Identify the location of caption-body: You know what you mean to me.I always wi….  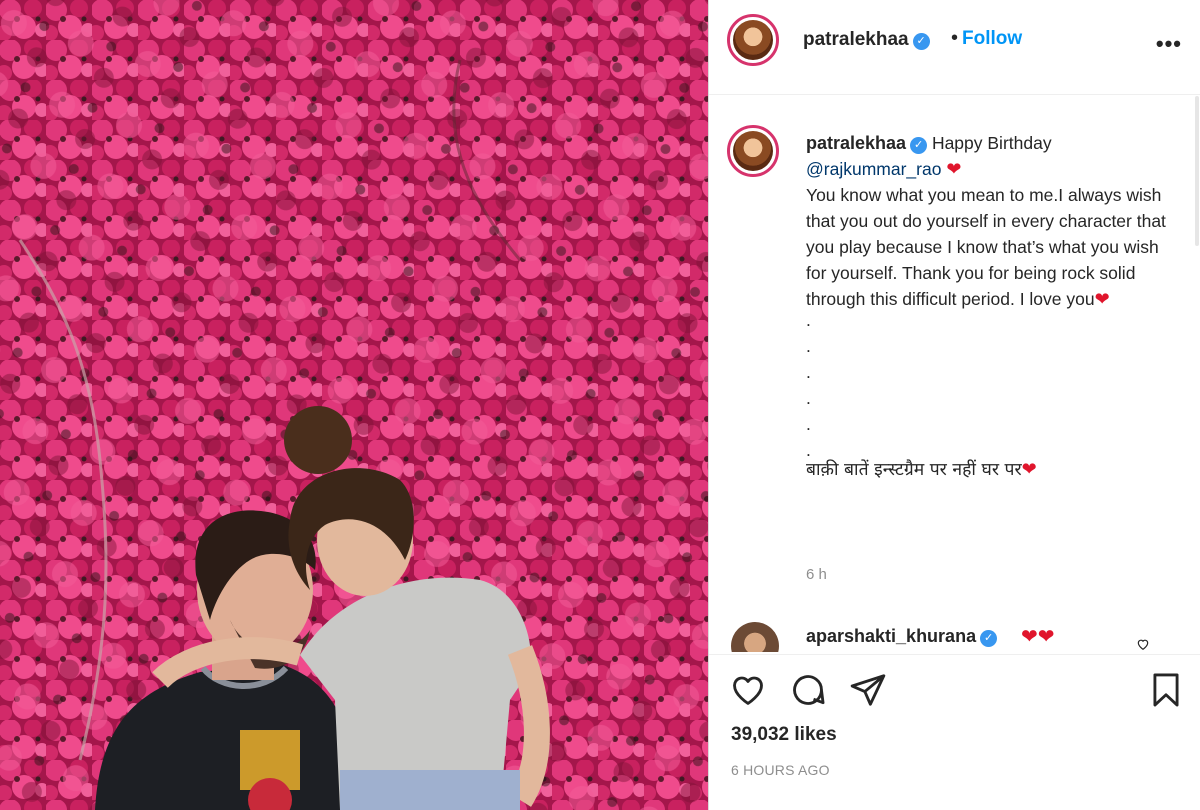
(986, 247).